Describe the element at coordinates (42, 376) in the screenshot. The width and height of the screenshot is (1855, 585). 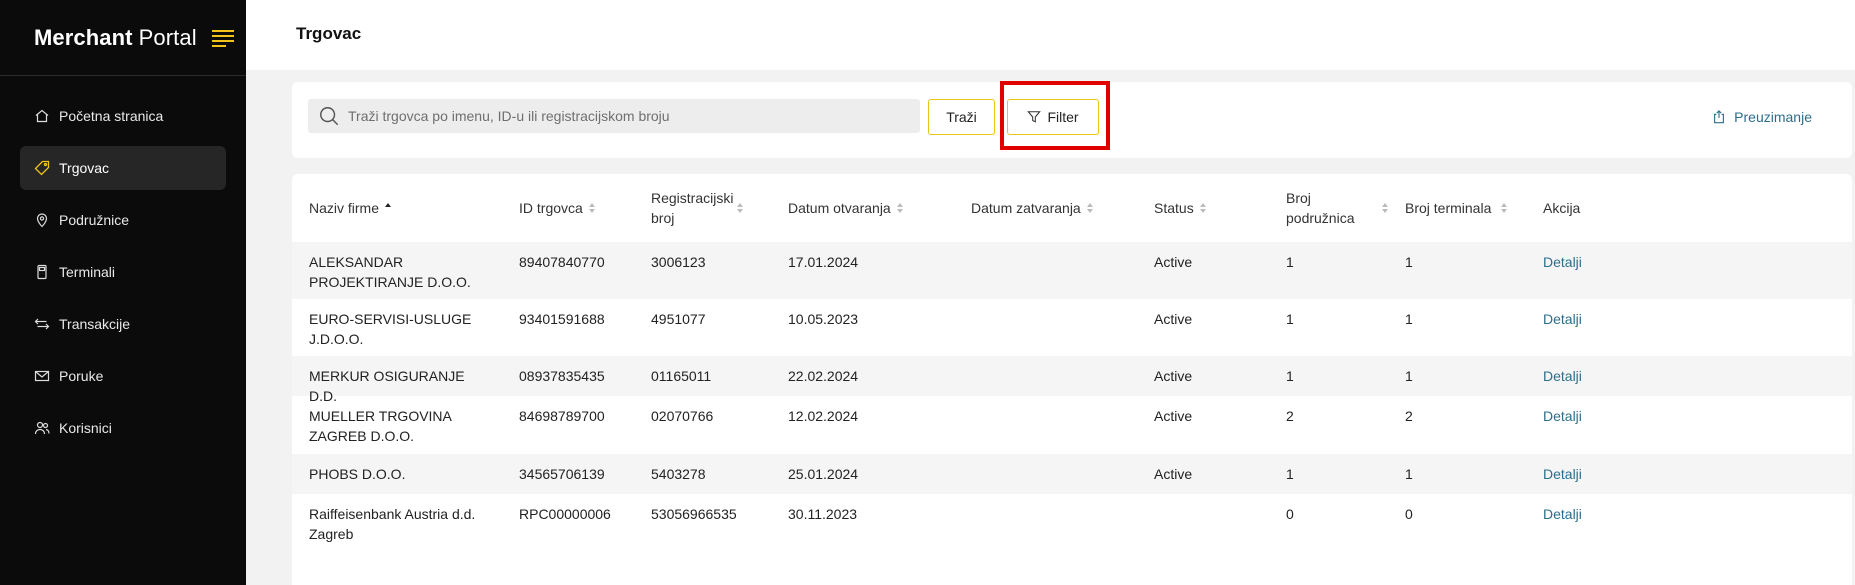
I see `mail-icon` at that location.